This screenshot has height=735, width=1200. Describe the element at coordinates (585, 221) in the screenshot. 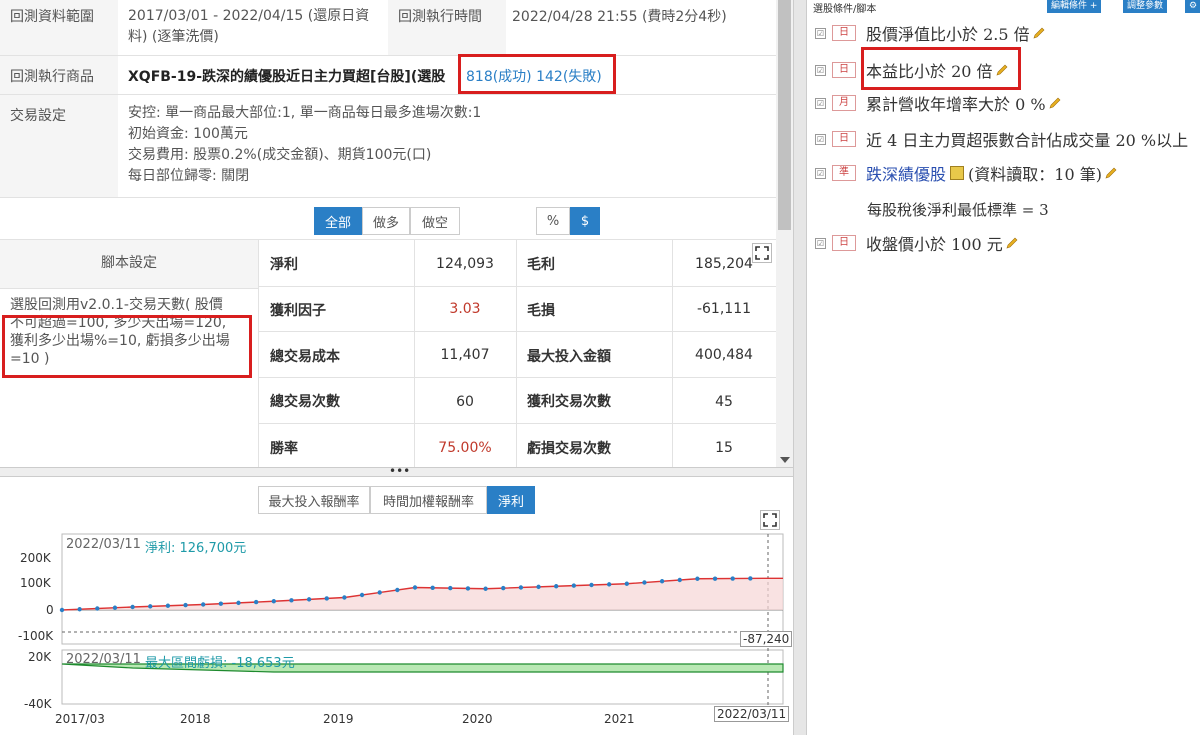

I see `unit-dollar-button: $` at that location.